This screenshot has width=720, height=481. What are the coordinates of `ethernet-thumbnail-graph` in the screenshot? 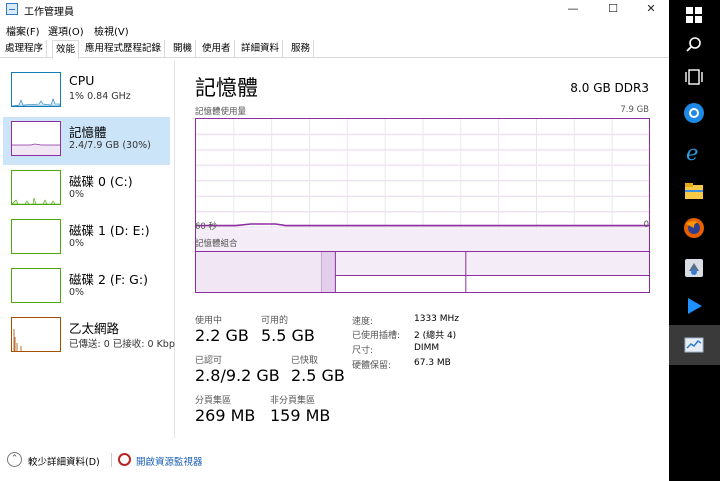 It's located at (36, 334).